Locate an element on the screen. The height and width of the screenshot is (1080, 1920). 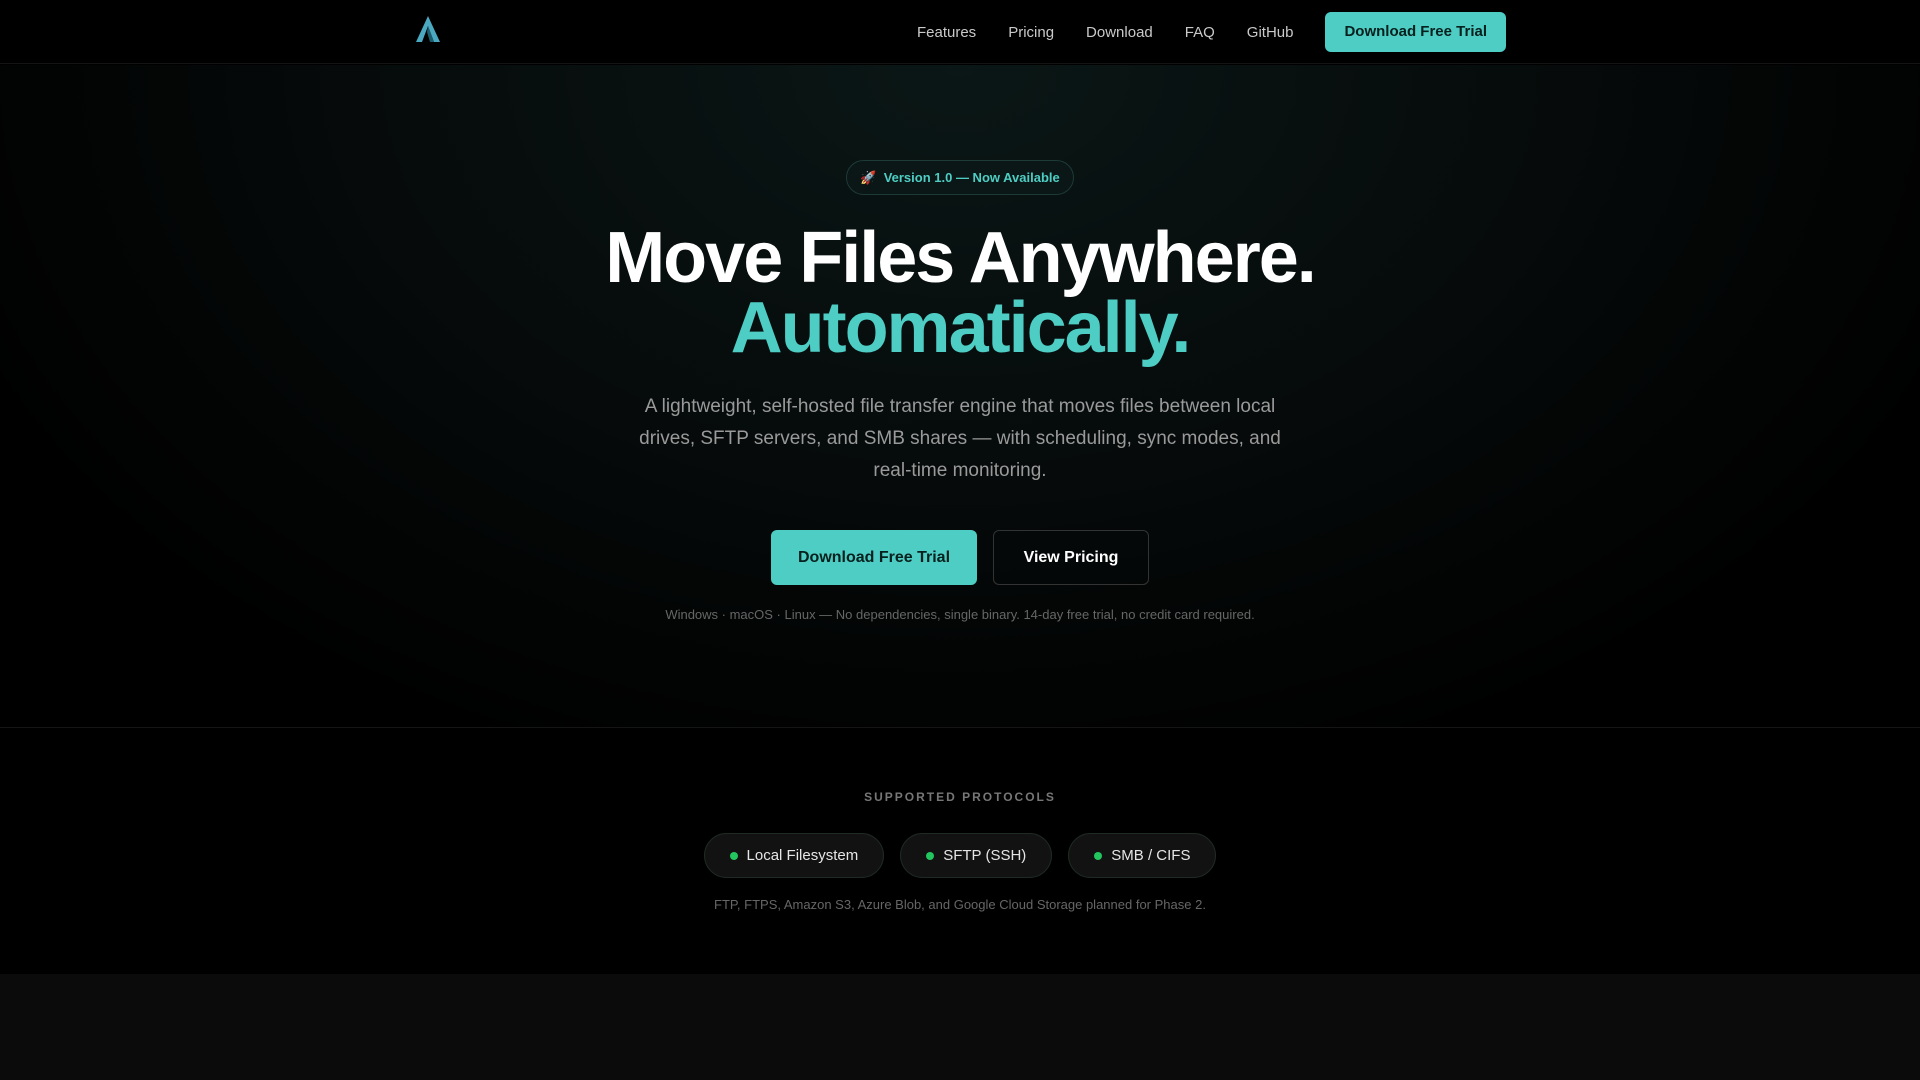
pill-label: SFTP (SSH) is located at coordinates (985, 855).